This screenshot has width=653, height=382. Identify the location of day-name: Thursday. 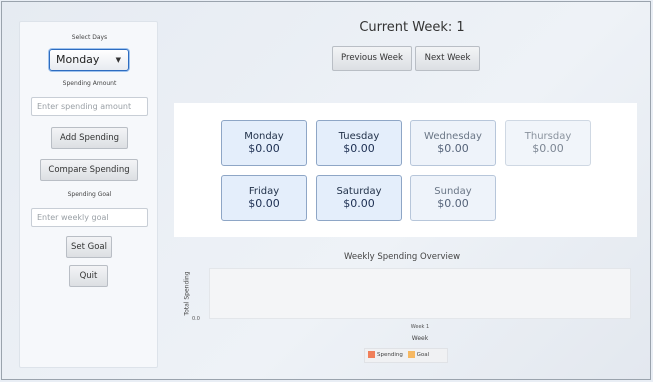
(548, 136).